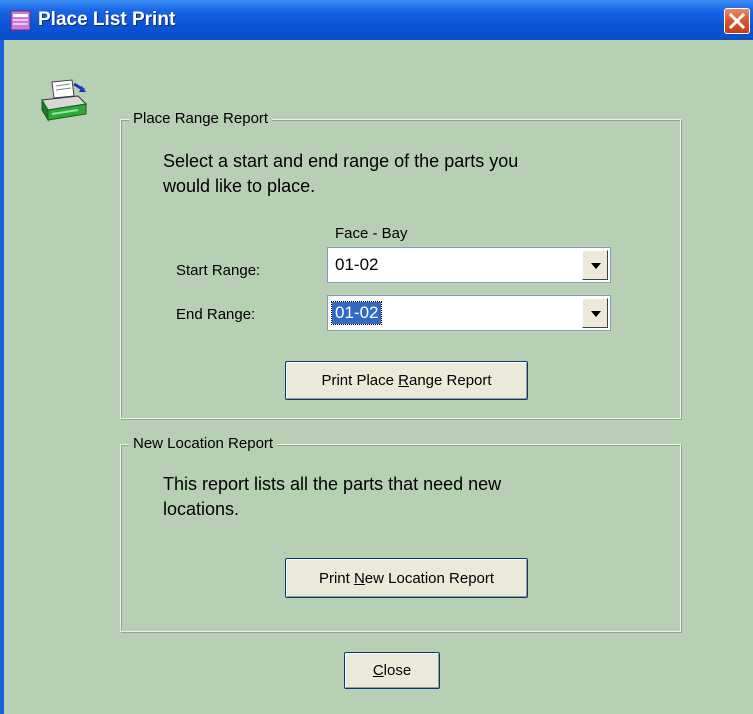 The width and height of the screenshot is (753, 714). I want to click on start-range-label: Start Range:, so click(218, 270).